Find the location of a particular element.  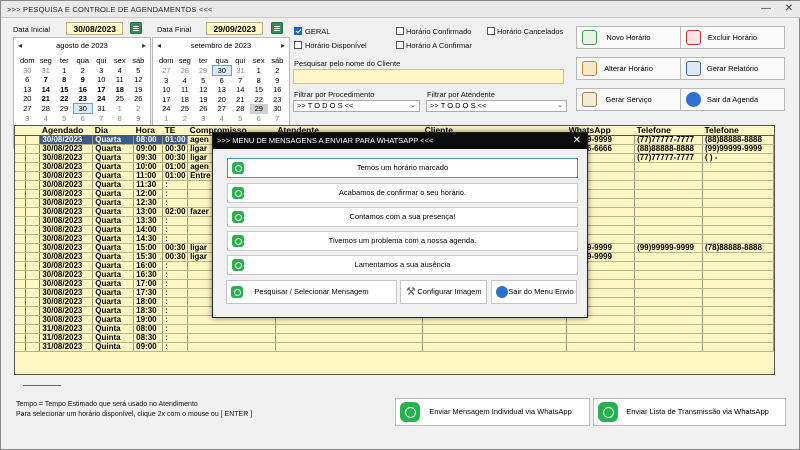

table-cell: 10:00 is located at coordinates (148, 167).